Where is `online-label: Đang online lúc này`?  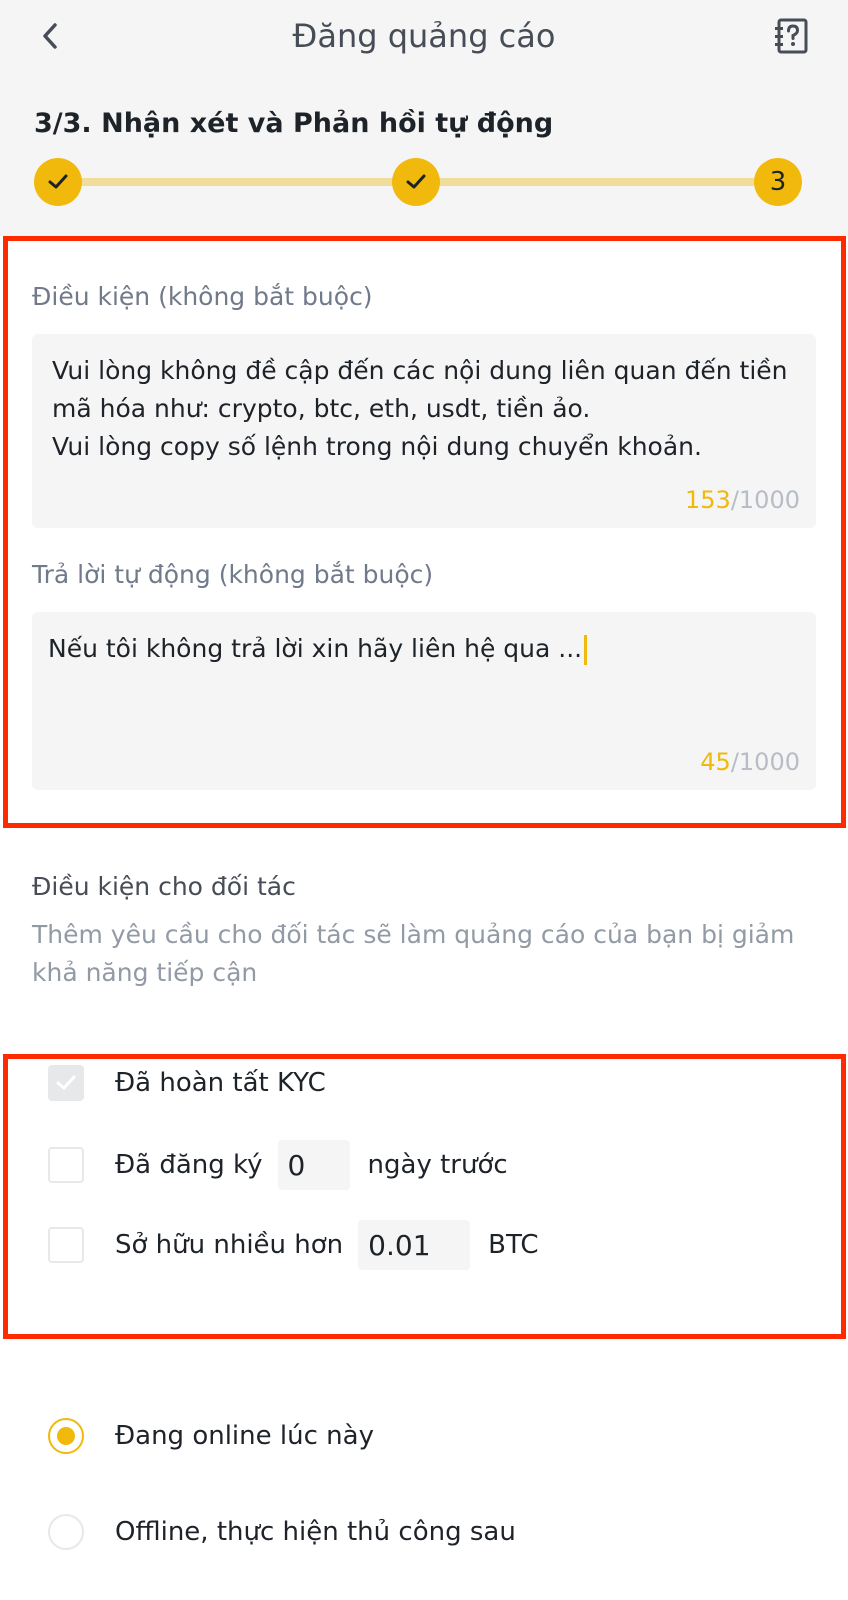
online-label: Đang online lúc này is located at coordinates (244, 1436).